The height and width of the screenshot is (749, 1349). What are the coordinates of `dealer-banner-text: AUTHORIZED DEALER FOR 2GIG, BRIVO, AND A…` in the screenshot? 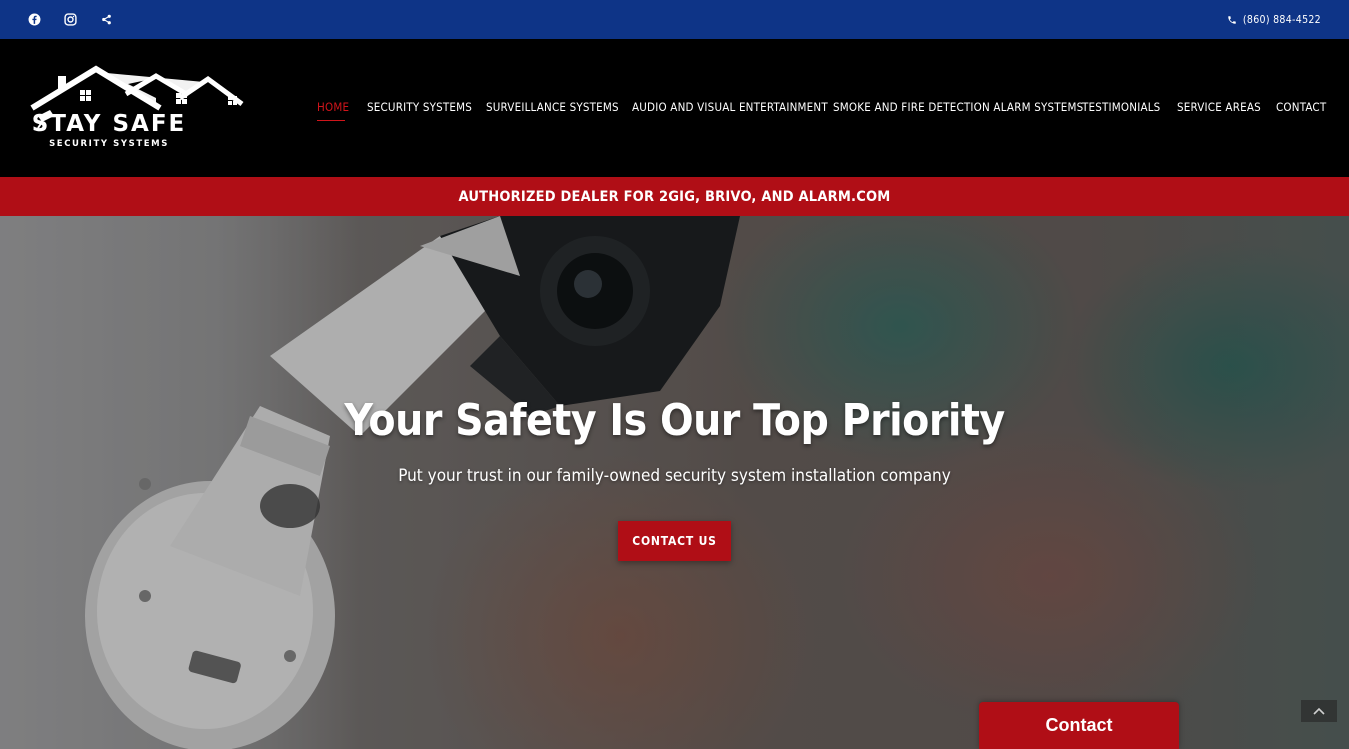 It's located at (674, 196).